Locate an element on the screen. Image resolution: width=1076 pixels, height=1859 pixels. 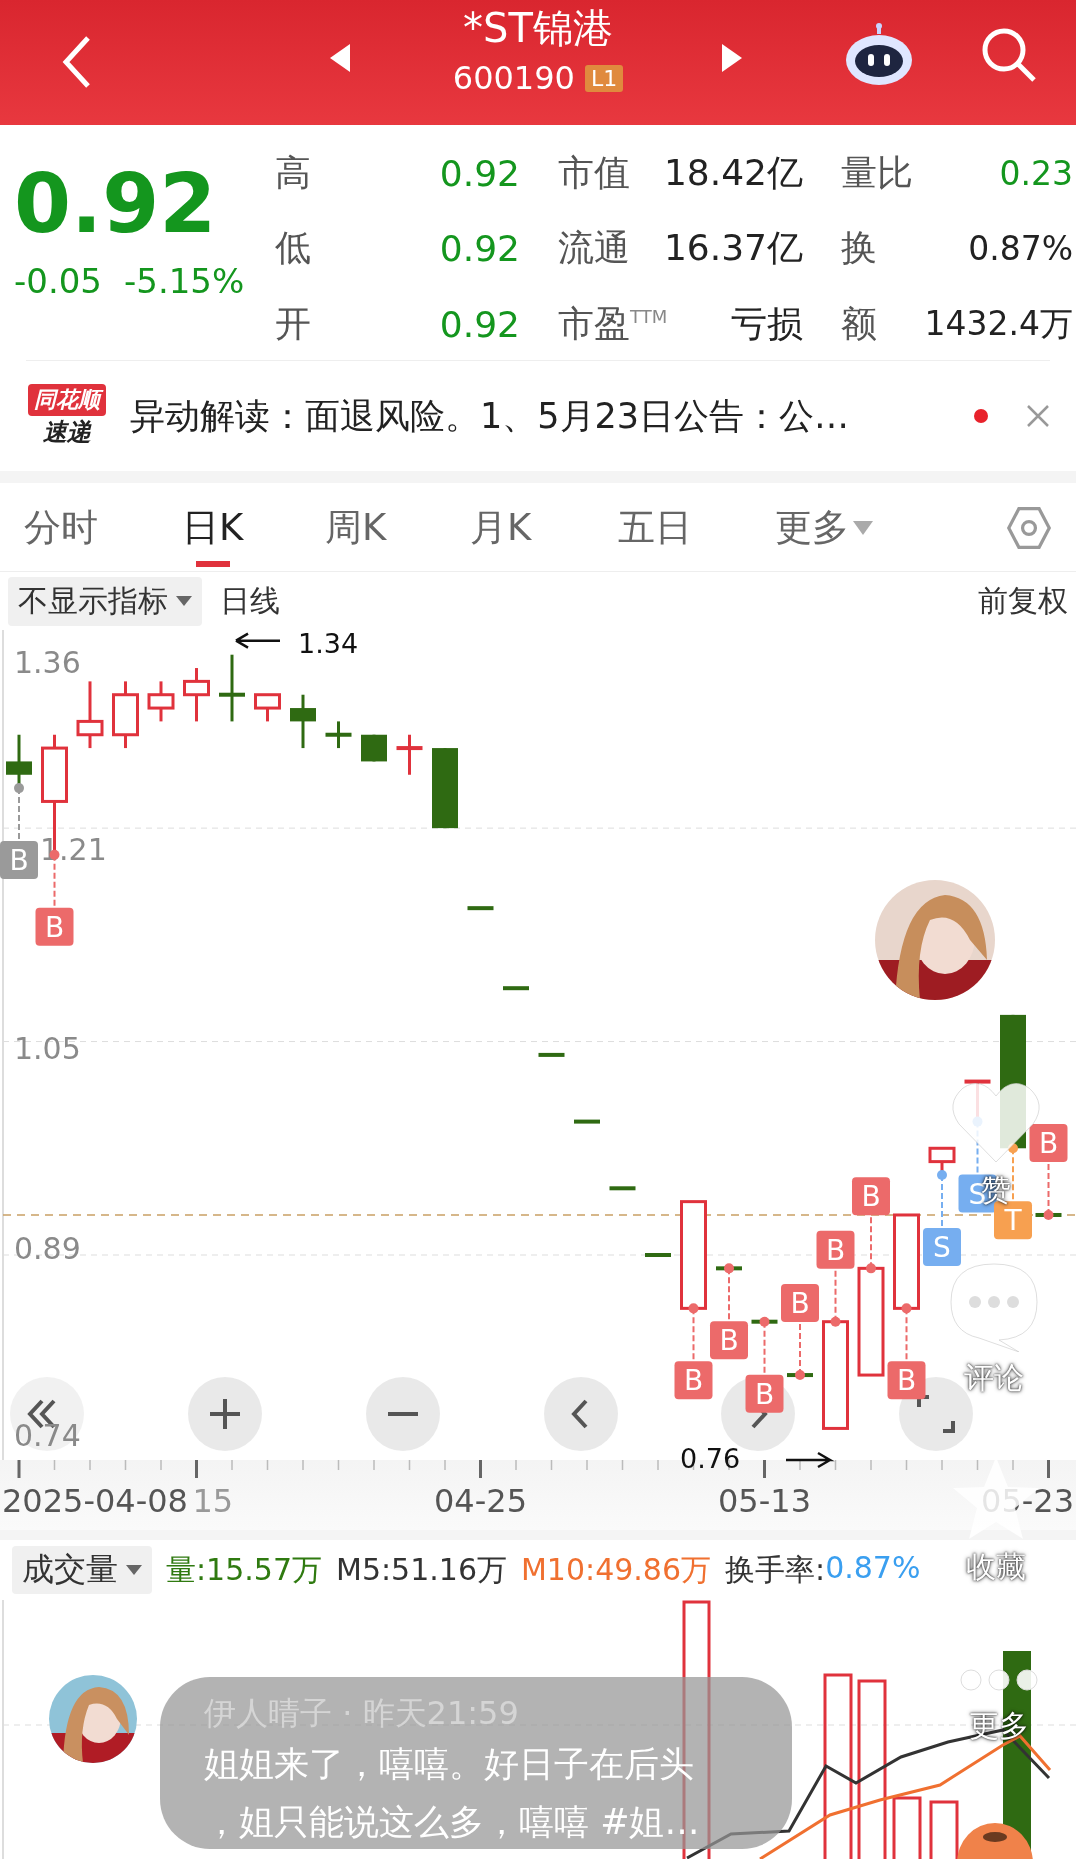
logo-text: 速递 is located at coordinates (67, 432).